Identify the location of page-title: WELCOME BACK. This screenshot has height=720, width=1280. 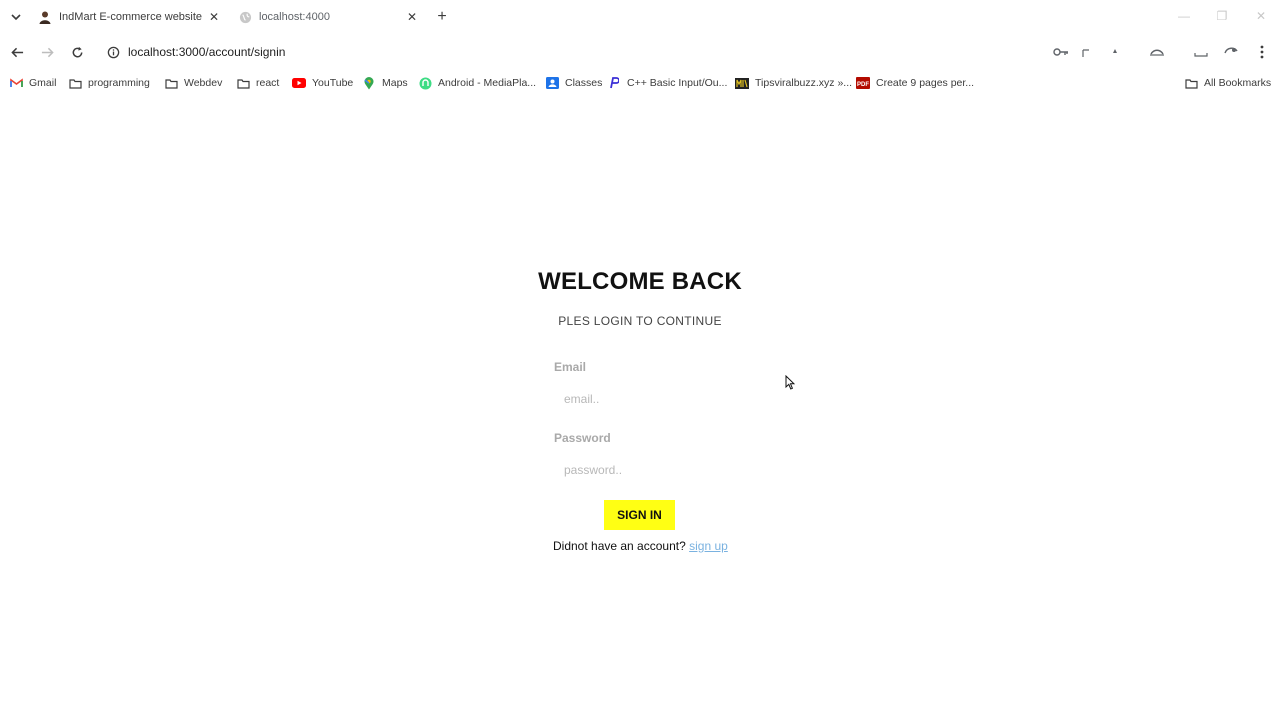
(640, 281).